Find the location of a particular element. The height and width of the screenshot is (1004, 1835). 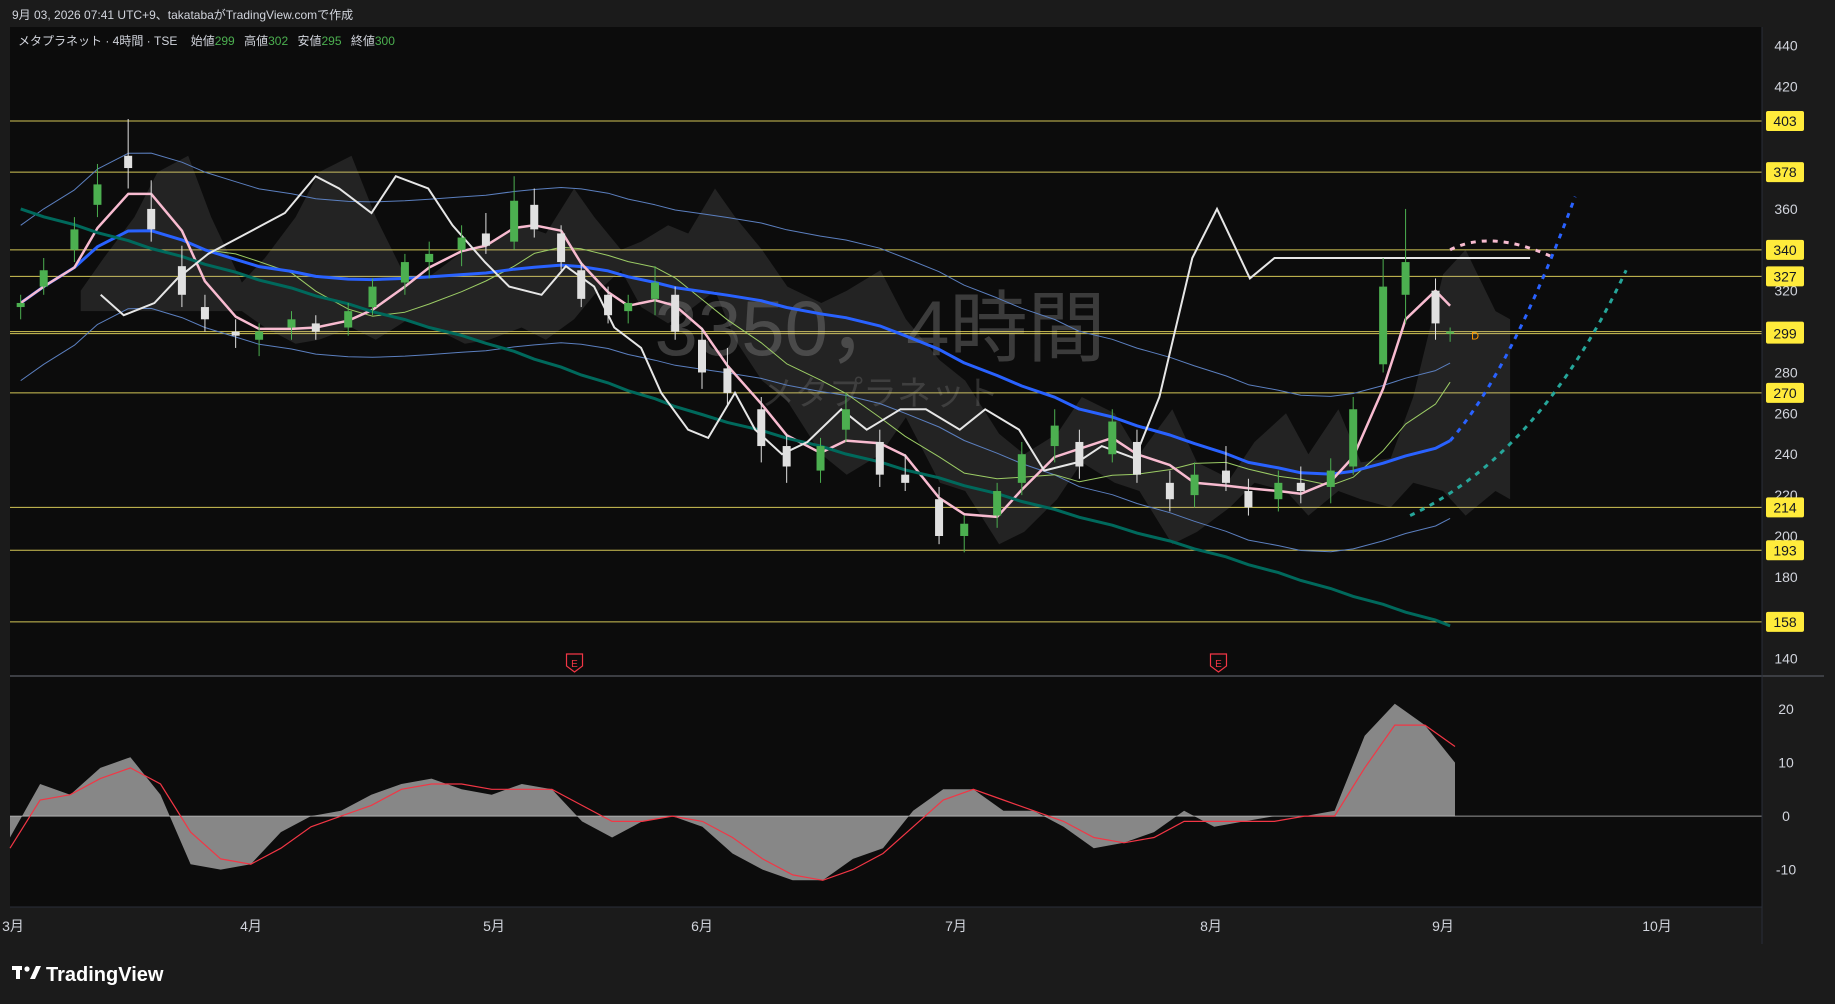

legend-open-value: 299 is located at coordinates (225, 41).